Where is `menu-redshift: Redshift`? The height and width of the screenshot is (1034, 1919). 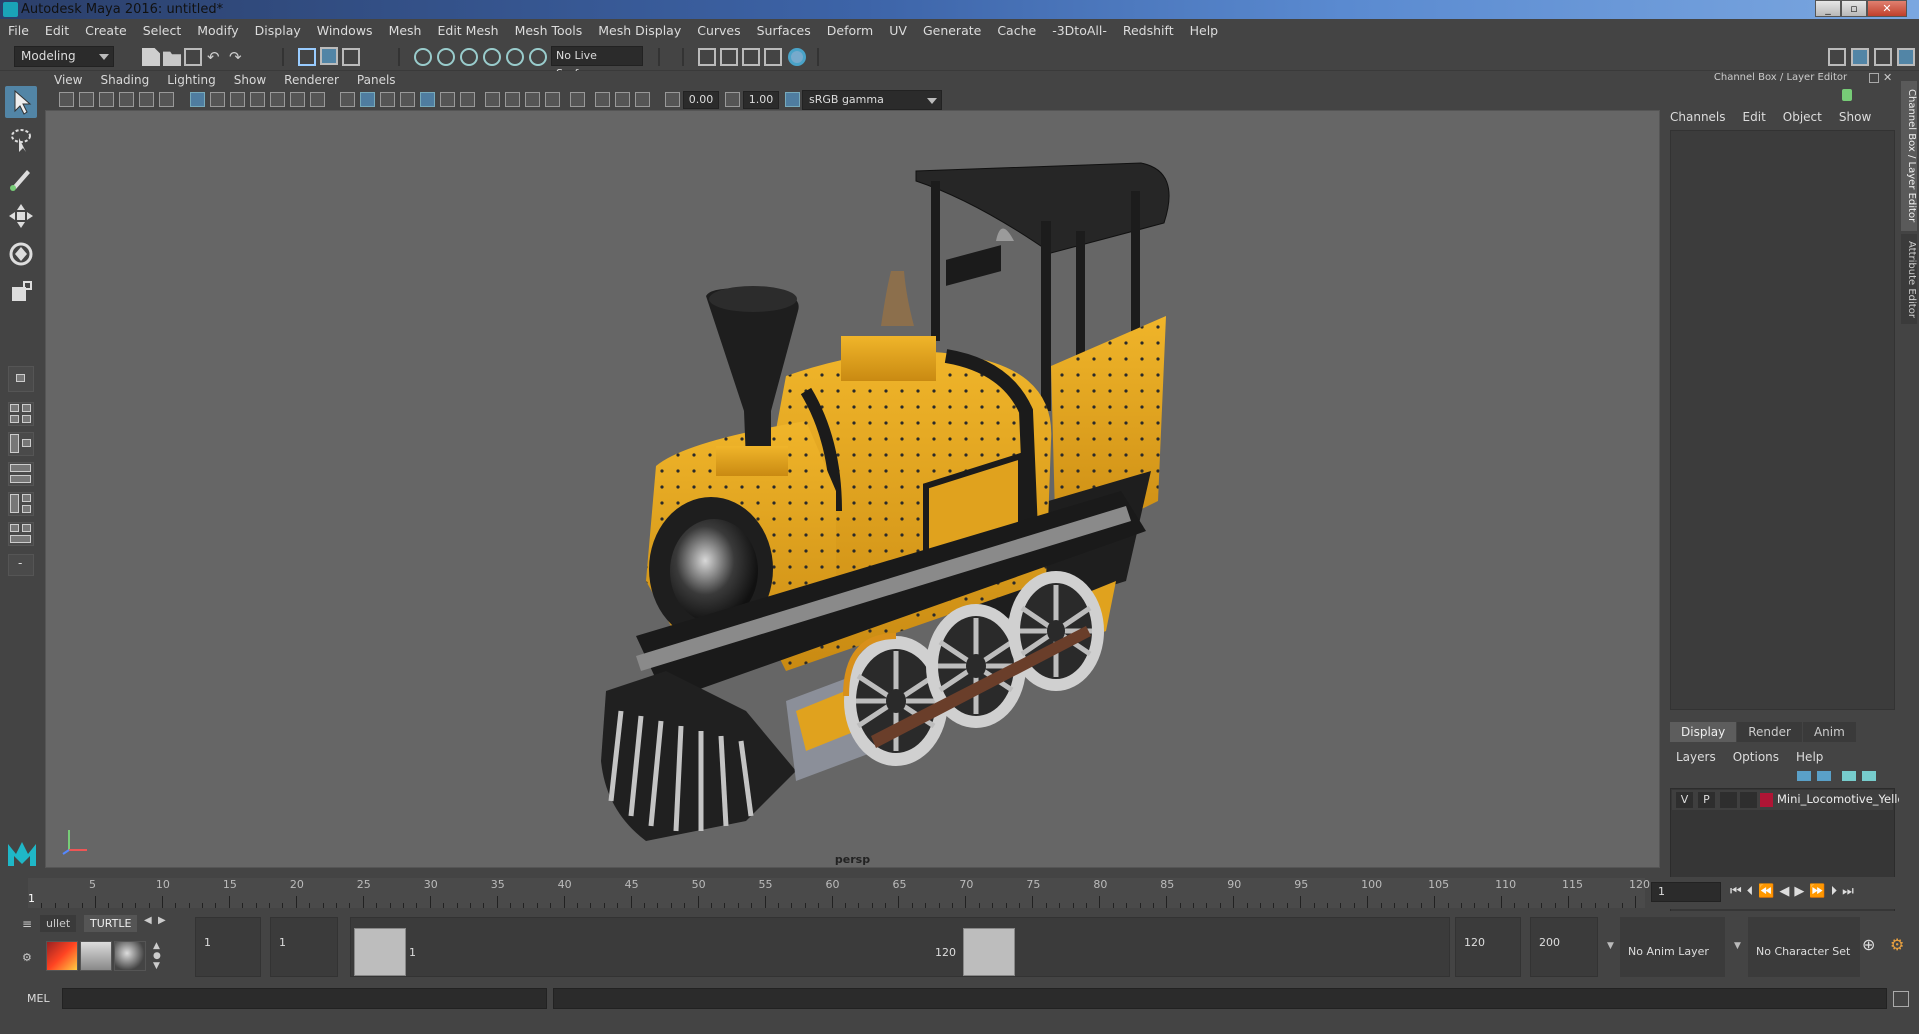
menu-redshift: Redshift is located at coordinates (1148, 31).